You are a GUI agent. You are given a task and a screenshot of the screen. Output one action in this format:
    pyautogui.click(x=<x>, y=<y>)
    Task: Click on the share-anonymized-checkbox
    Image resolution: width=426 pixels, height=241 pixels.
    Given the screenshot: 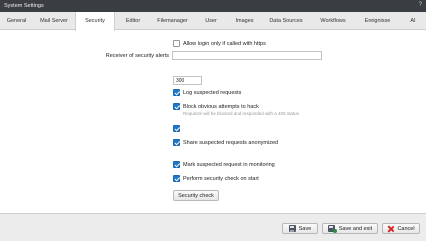 What is the action you would take?
    pyautogui.click(x=176, y=142)
    